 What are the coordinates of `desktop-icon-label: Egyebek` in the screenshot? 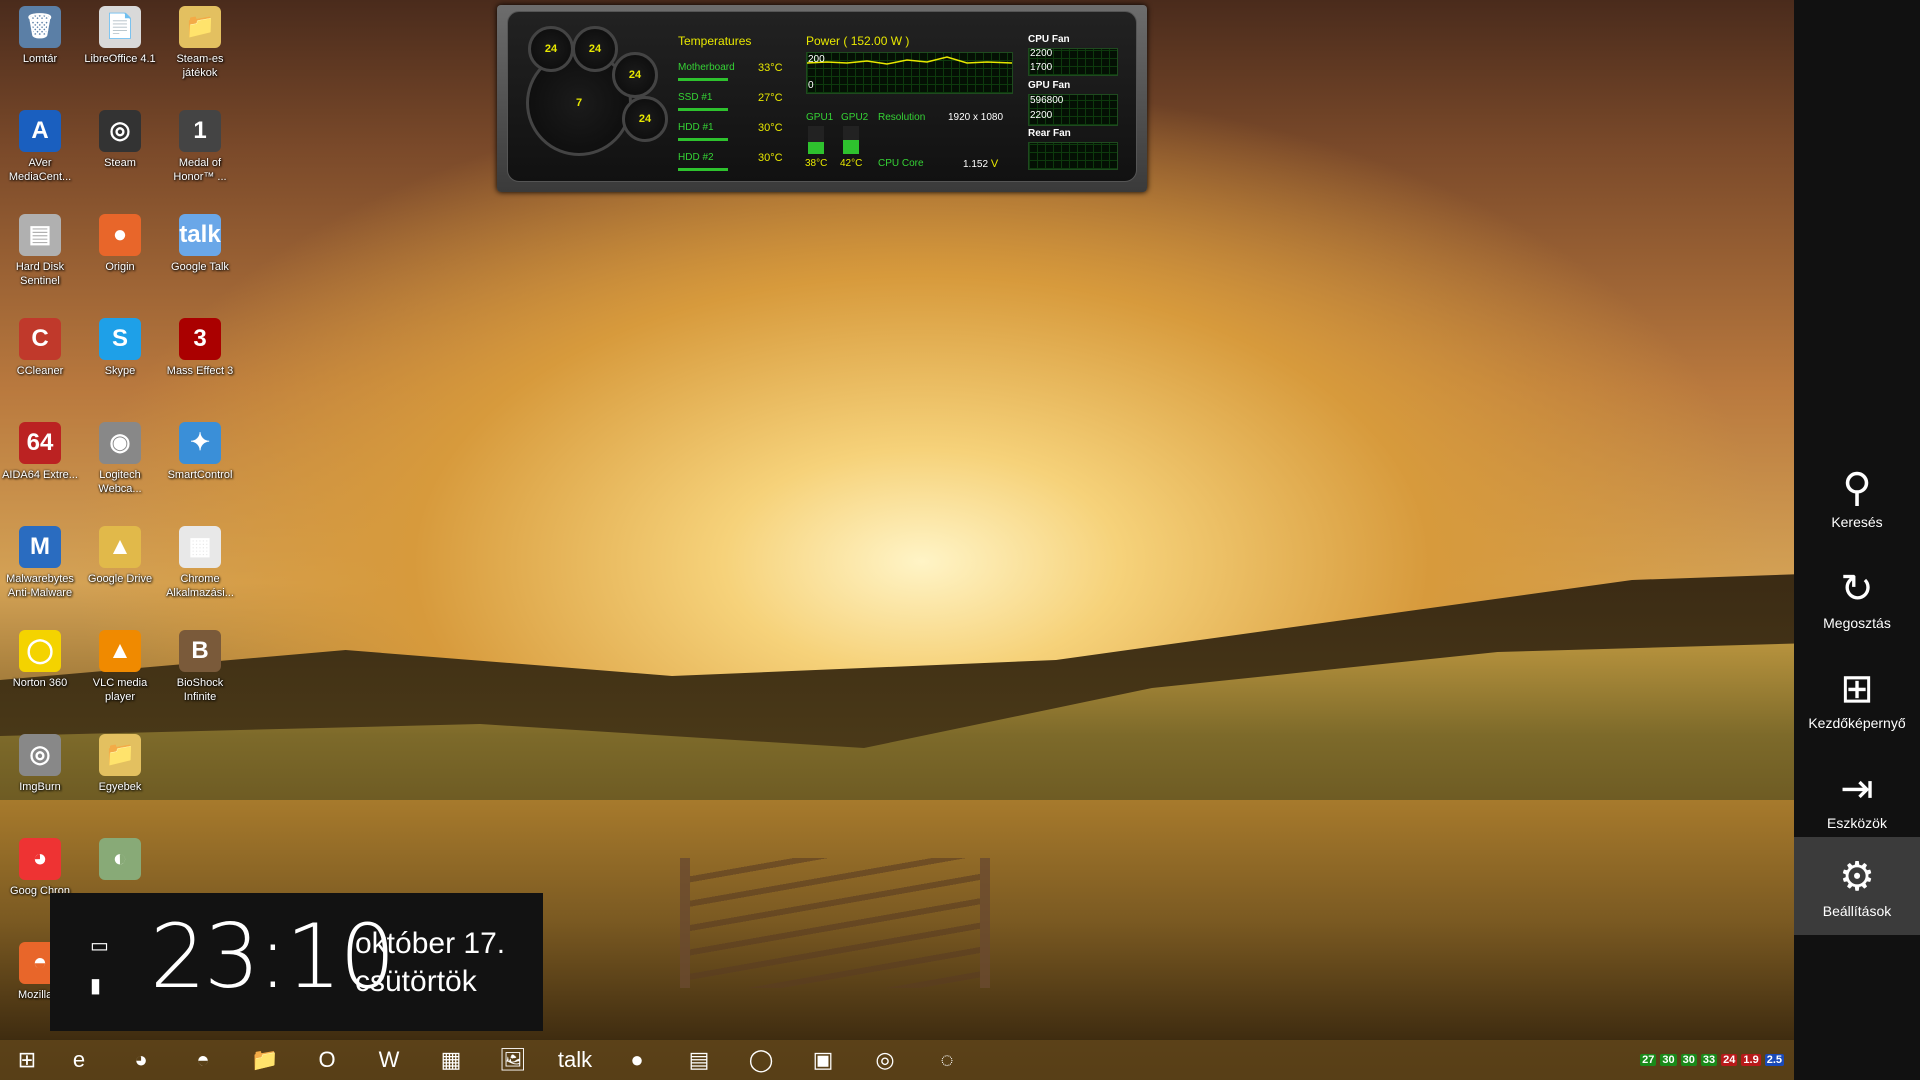 It's located at (120, 787).